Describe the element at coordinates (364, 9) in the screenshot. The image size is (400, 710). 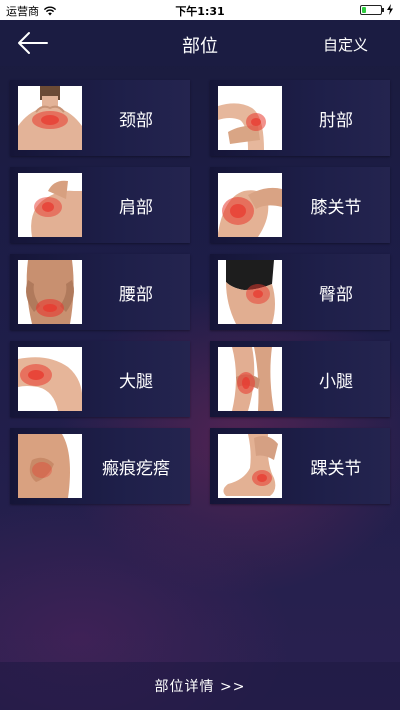
I see `battery-fill` at that location.